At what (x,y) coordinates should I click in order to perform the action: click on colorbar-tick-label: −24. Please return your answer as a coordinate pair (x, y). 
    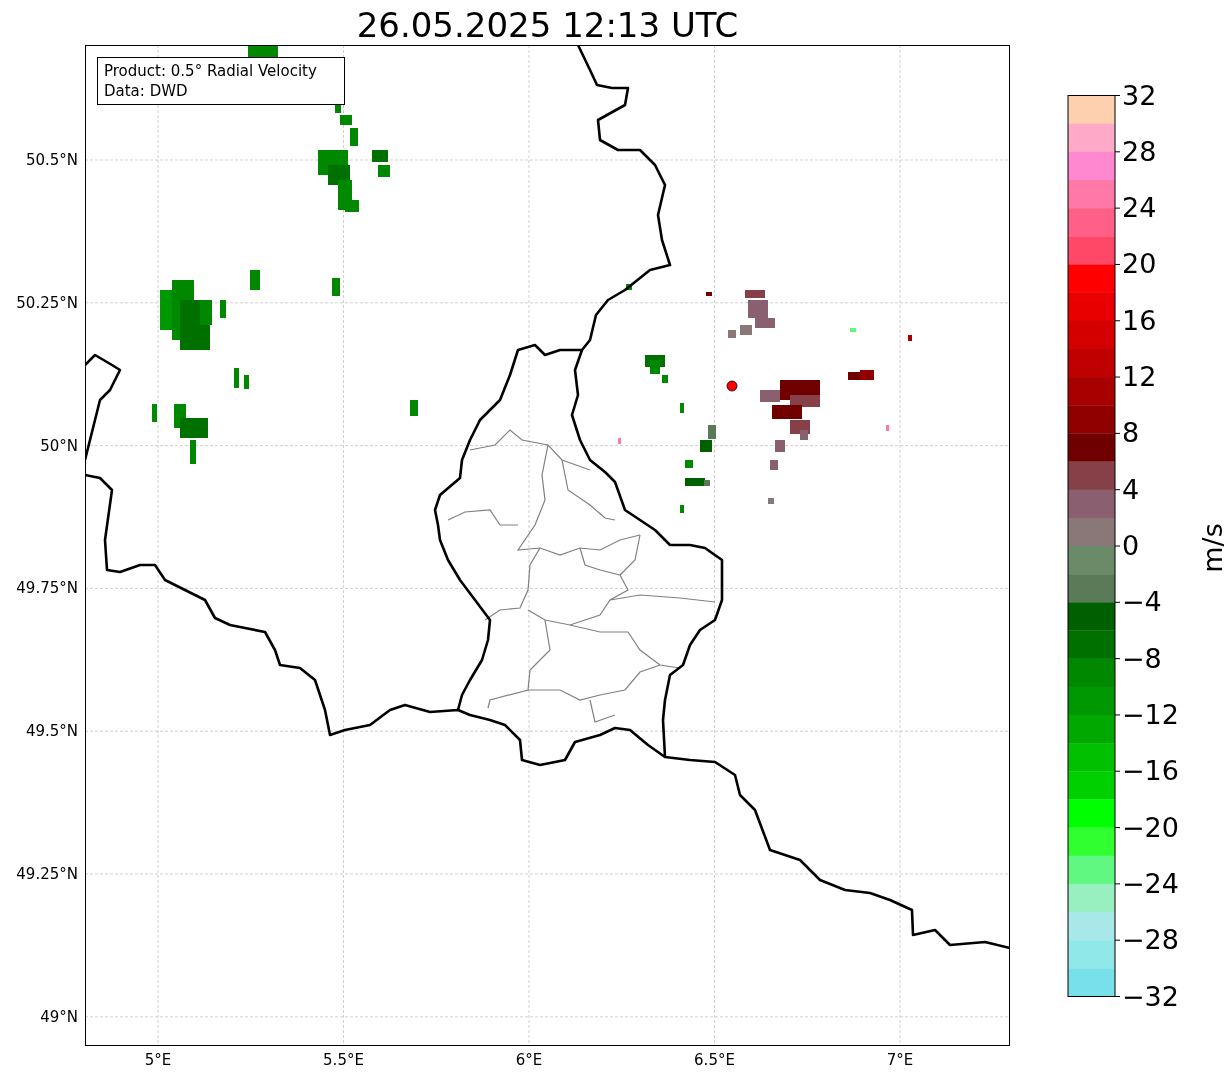
    Looking at the image, I should click on (1150, 883).